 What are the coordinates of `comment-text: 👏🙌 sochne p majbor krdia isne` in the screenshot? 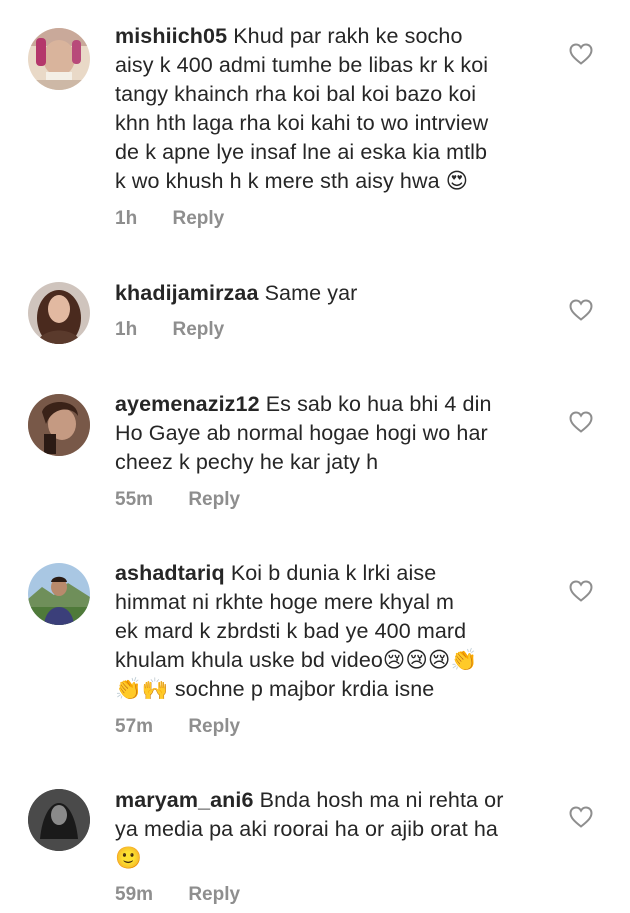 It's located at (275, 689).